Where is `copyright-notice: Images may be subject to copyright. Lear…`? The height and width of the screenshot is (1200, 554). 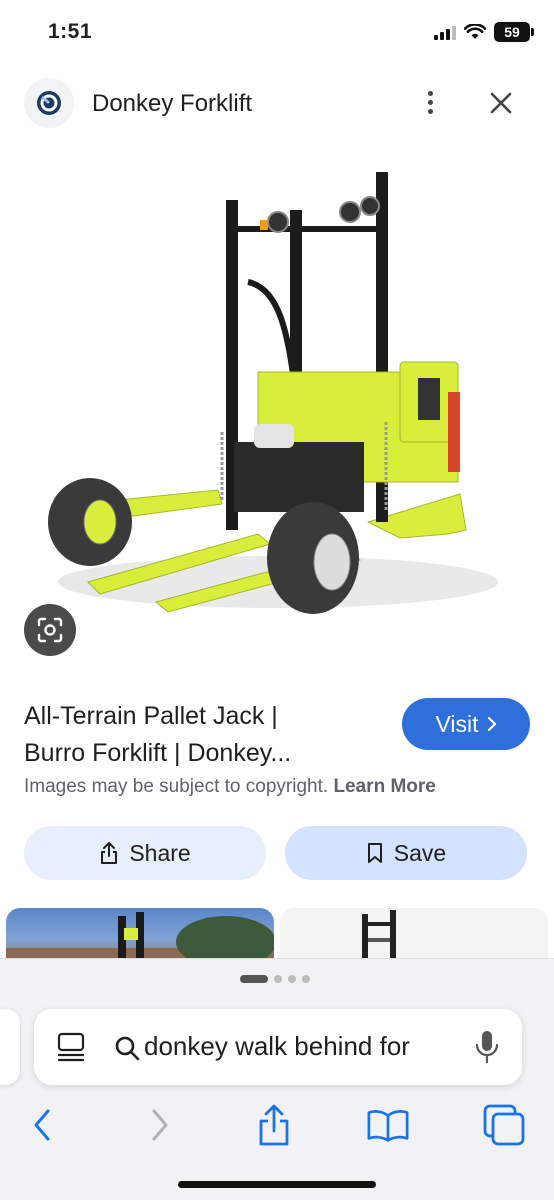
copyright-notice: Images may be subject to copyright. Lear… is located at coordinates (230, 787).